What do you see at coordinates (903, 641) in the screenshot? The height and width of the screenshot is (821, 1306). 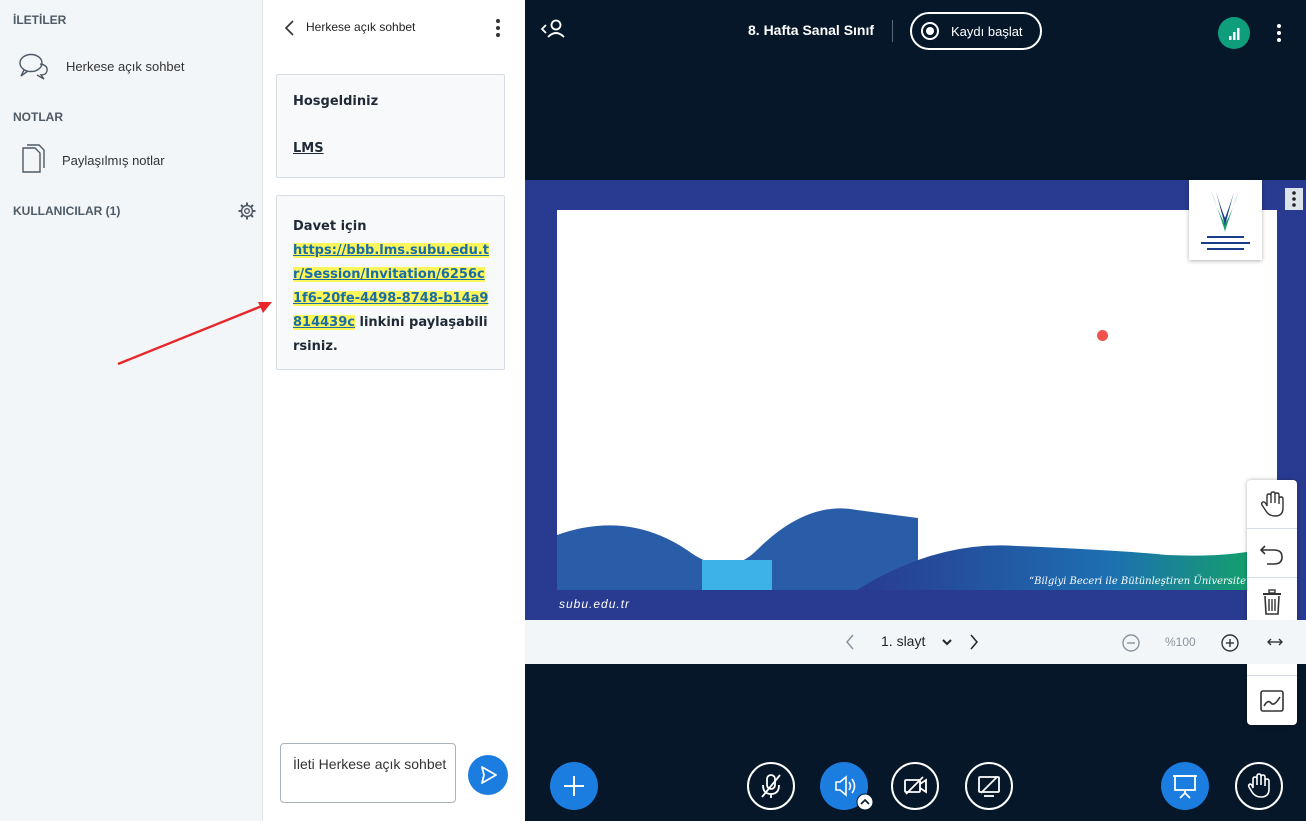 I see `slide-selector: 1. slayt` at bounding box center [903, 641].